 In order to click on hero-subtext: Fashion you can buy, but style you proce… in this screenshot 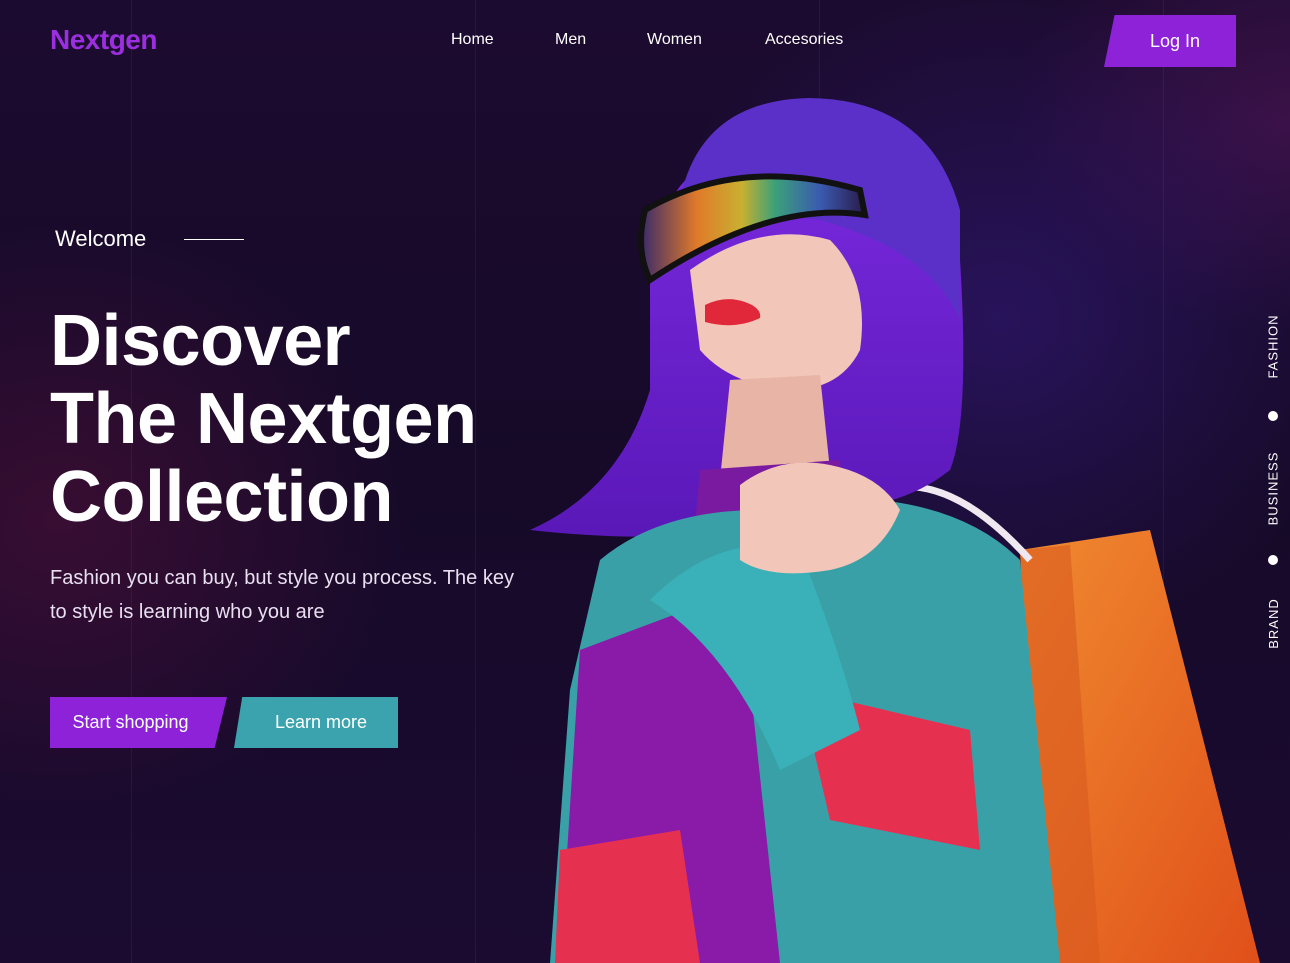, I will do `click(282, 595)`.